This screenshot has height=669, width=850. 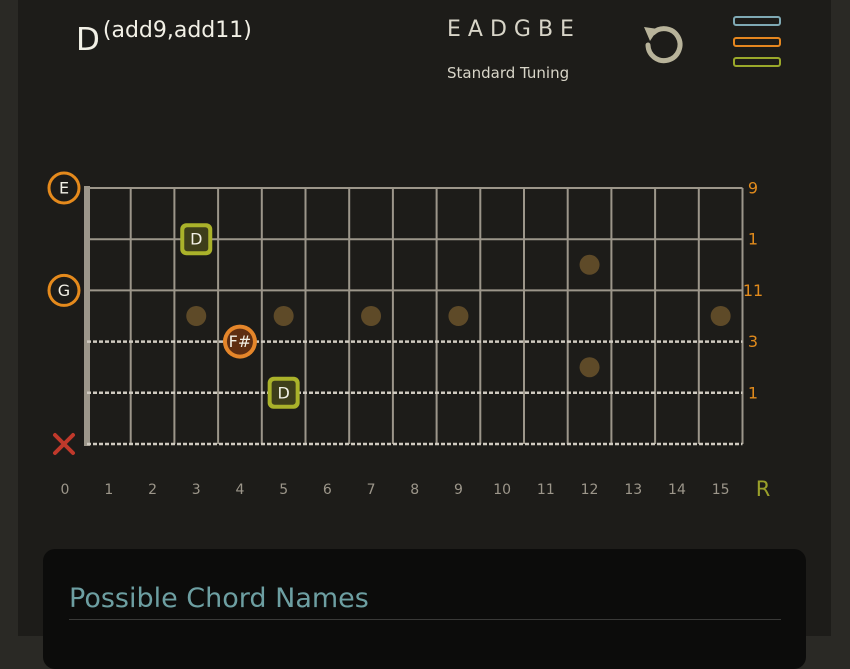 What do you see at coordinates (677, 490) in the screenshot?
I see `fret-number: 14` at bounding box center [677, 490].